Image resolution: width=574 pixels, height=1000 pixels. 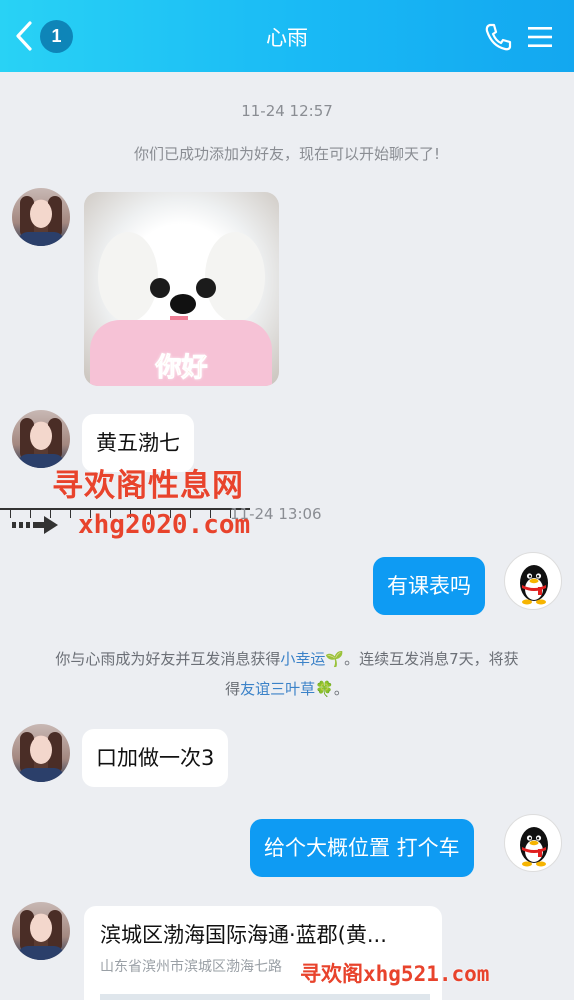 What do you see at coordinates (431, 659) in the screenshot?
I see `tip-text: 。连续互发消息7天，将获` at bounding box center [431, 659].